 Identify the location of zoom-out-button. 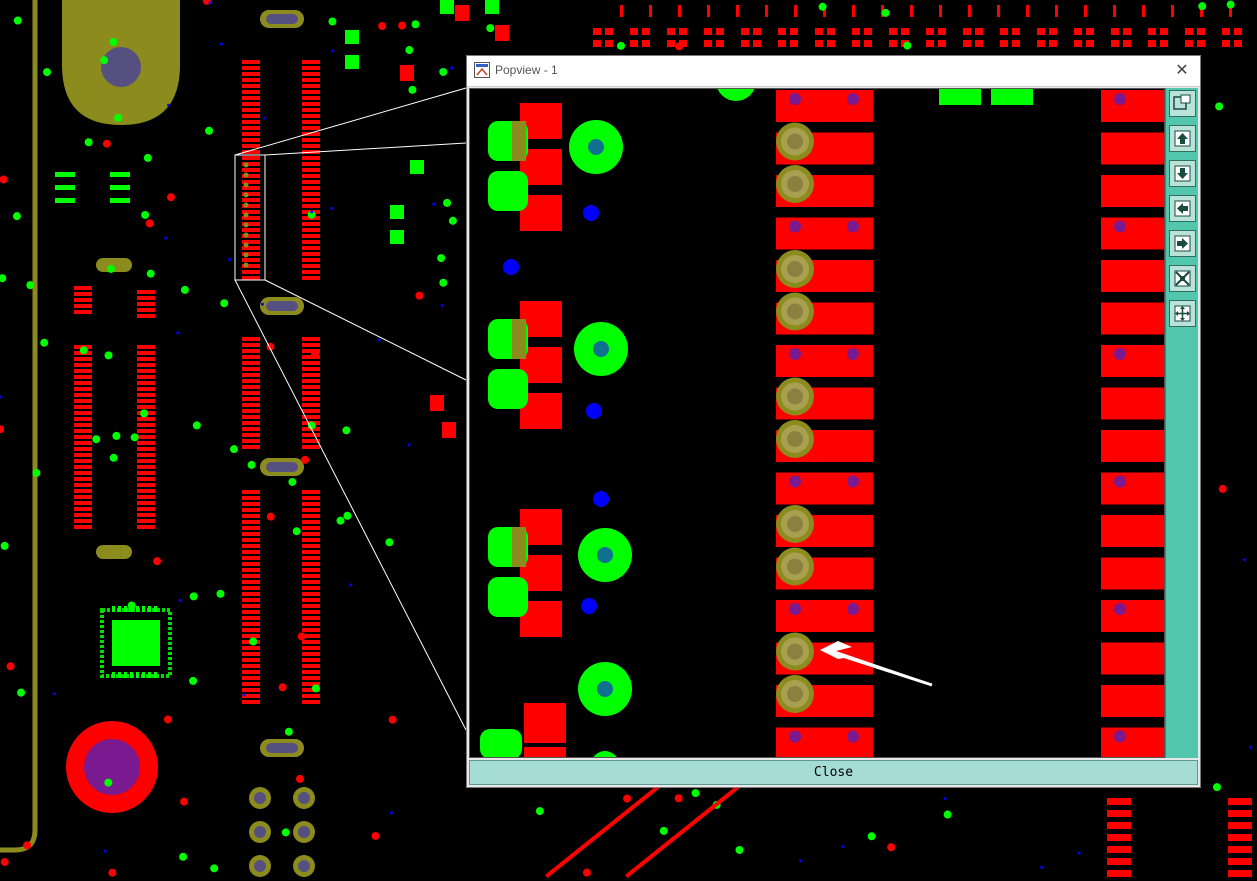
(1182, 313).